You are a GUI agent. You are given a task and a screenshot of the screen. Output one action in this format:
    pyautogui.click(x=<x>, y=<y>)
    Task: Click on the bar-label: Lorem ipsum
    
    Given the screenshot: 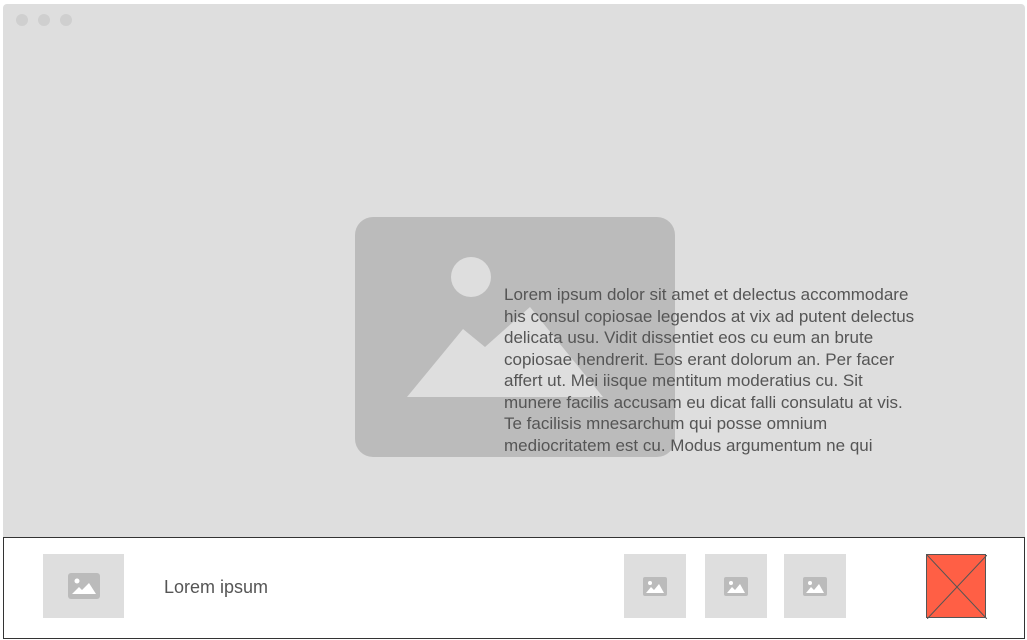 What is the action you would take?
    pyautogui.click(x=216, y=587)
    